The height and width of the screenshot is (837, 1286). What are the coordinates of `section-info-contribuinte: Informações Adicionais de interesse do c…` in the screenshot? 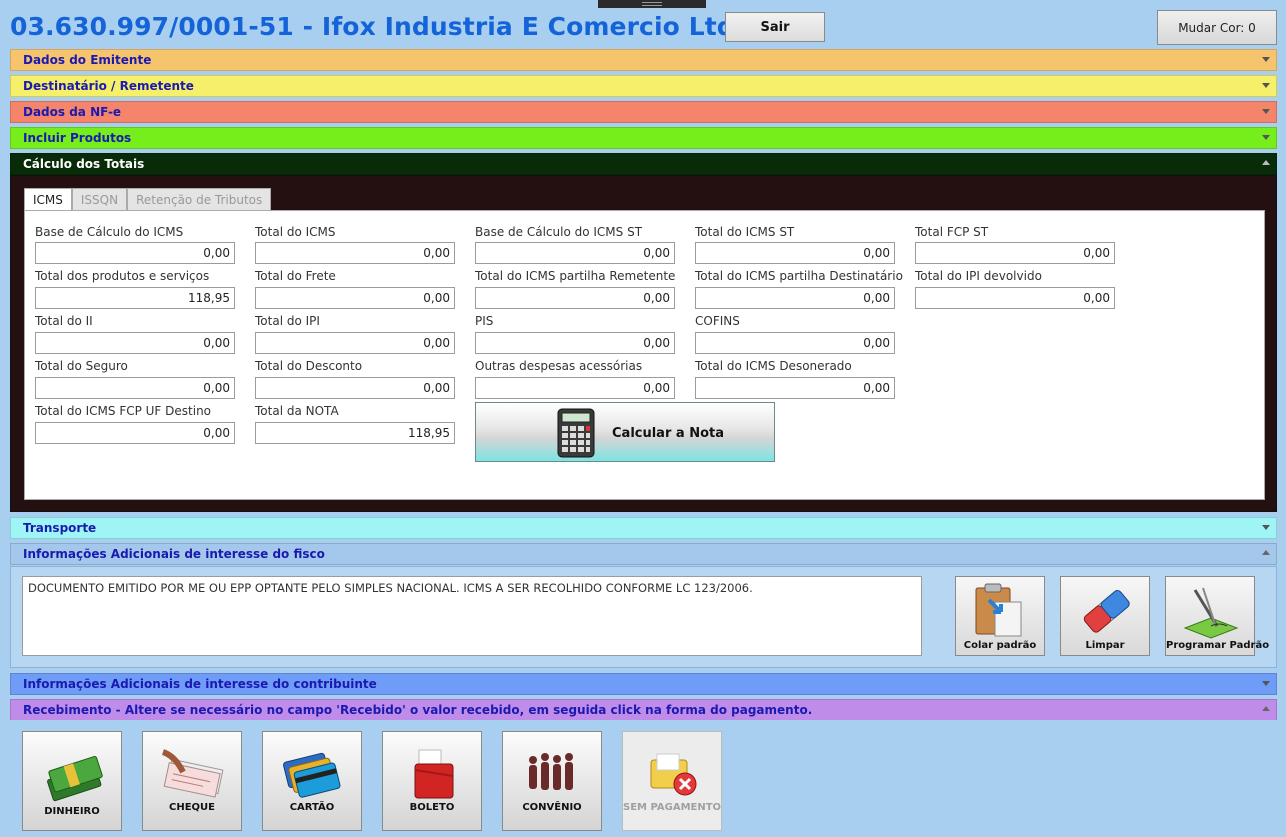 It's located at (643, 684).